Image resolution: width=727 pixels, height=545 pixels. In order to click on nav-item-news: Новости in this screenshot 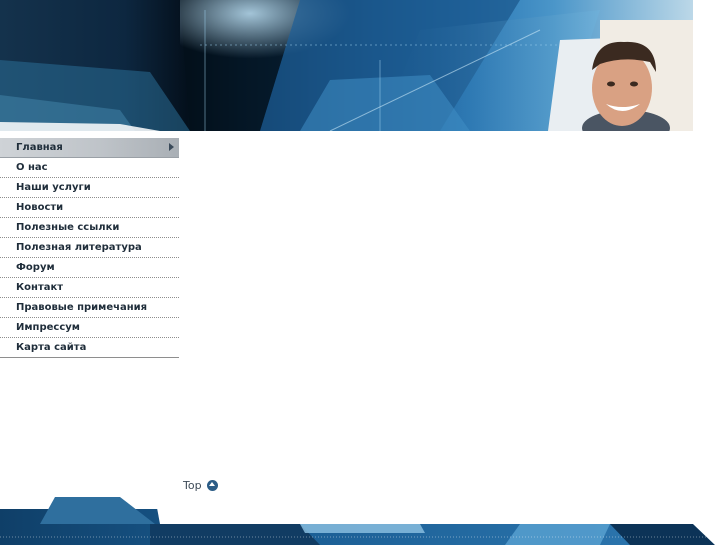, I will do `click(89, 208)`.